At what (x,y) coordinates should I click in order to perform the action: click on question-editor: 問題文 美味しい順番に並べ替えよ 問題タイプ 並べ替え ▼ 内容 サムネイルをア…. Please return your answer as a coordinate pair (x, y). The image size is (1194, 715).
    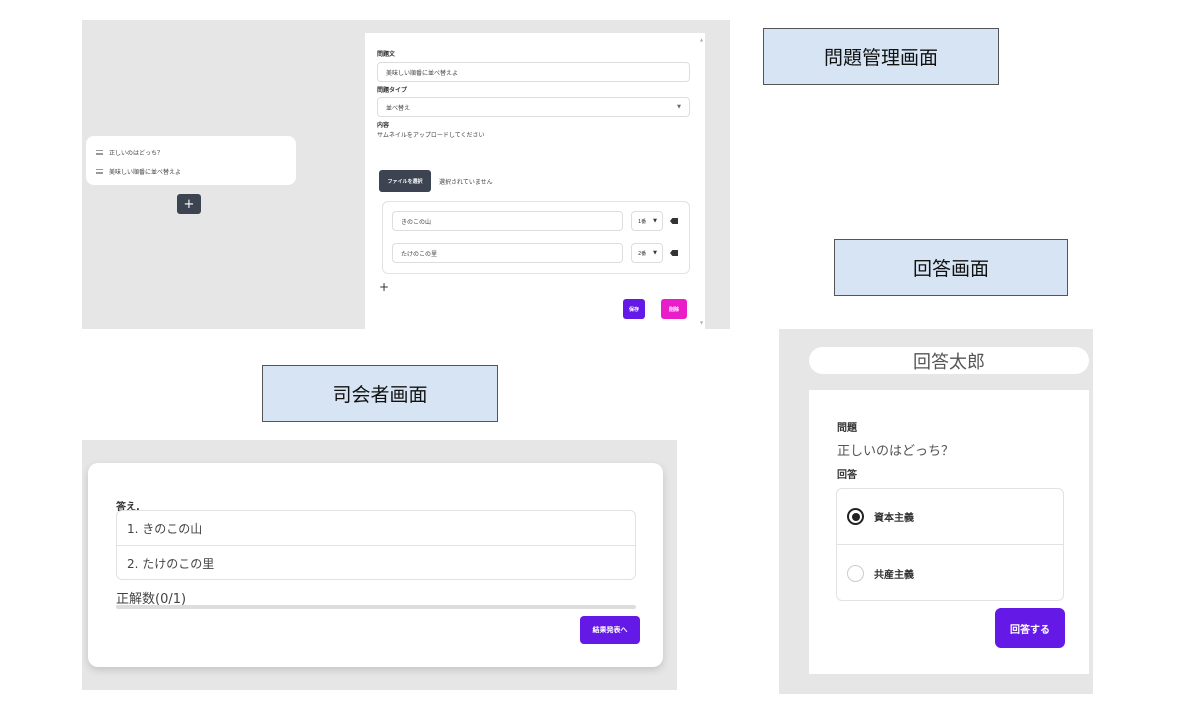
    Looking at the image, I should click on (535, 181).